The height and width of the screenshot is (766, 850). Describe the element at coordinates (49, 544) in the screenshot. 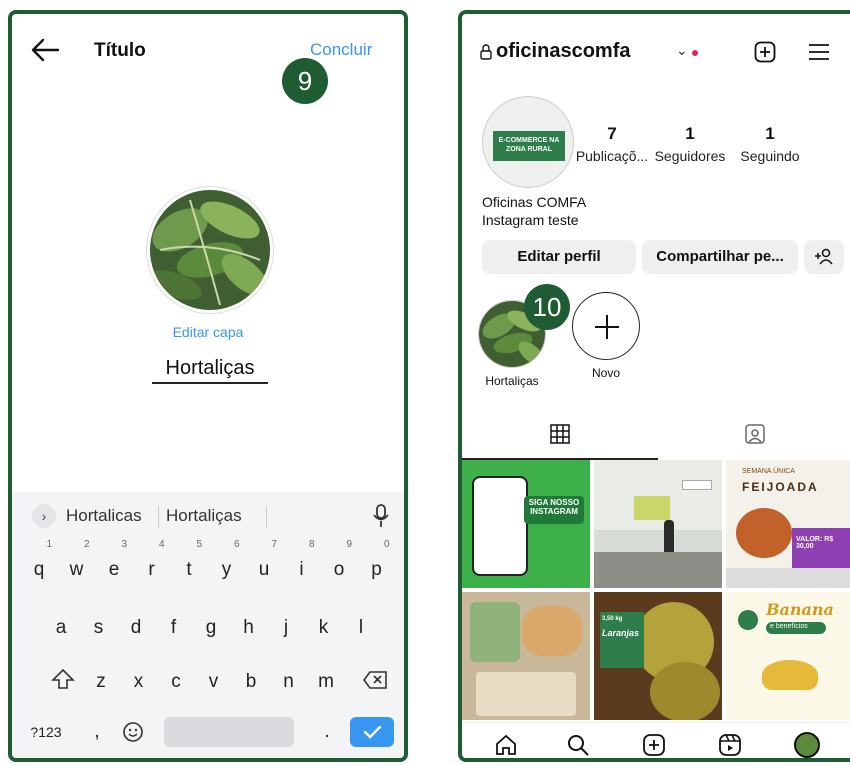

I see `key-hint: 1` at that location.